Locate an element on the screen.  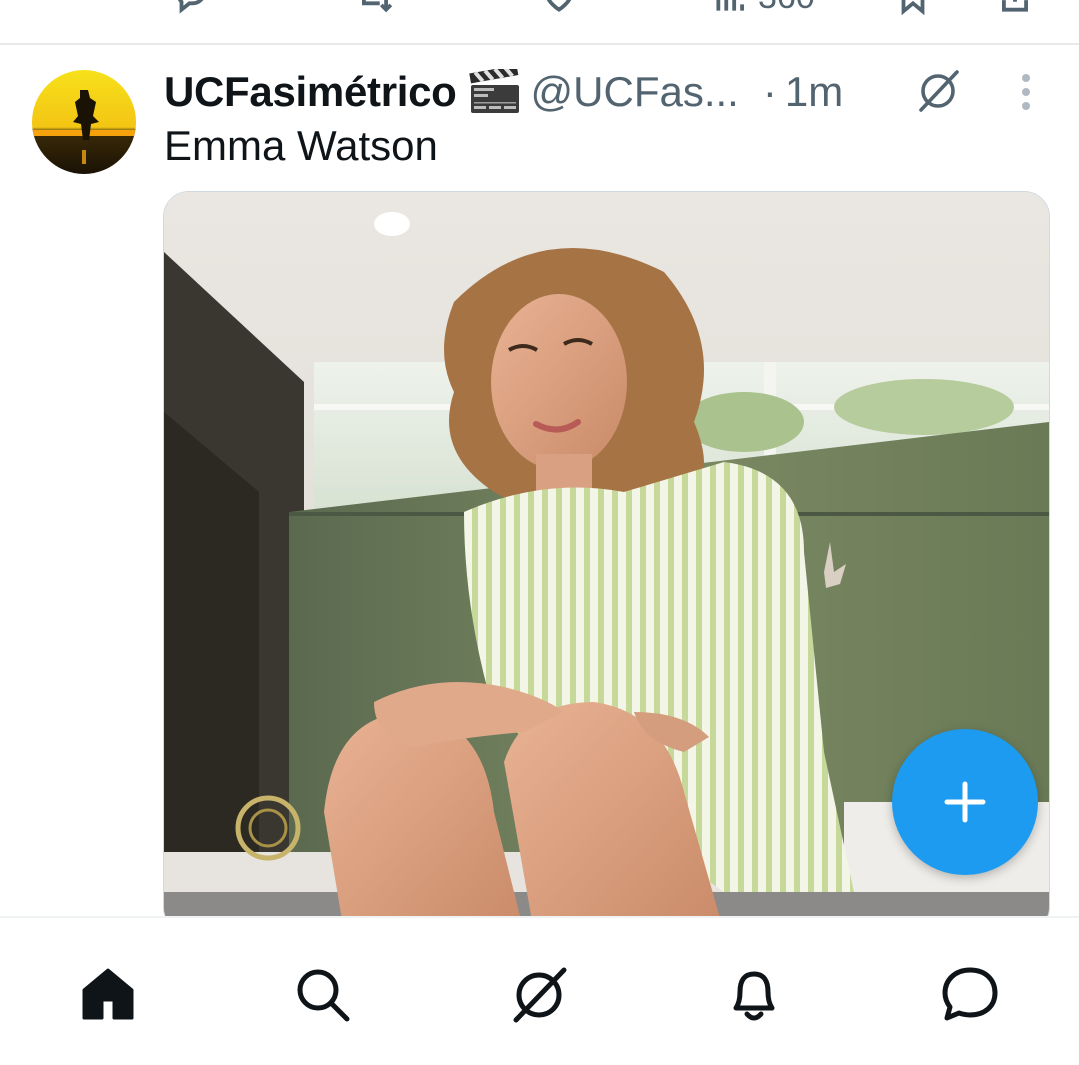
avatar is located at coordinates (84, 122).